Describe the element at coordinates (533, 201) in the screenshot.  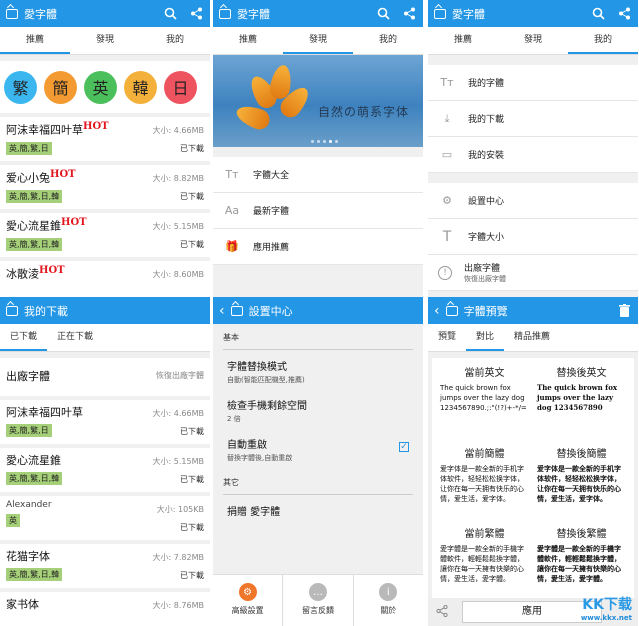
I see `menu-settings: ⚙ 設置中心` at that location.